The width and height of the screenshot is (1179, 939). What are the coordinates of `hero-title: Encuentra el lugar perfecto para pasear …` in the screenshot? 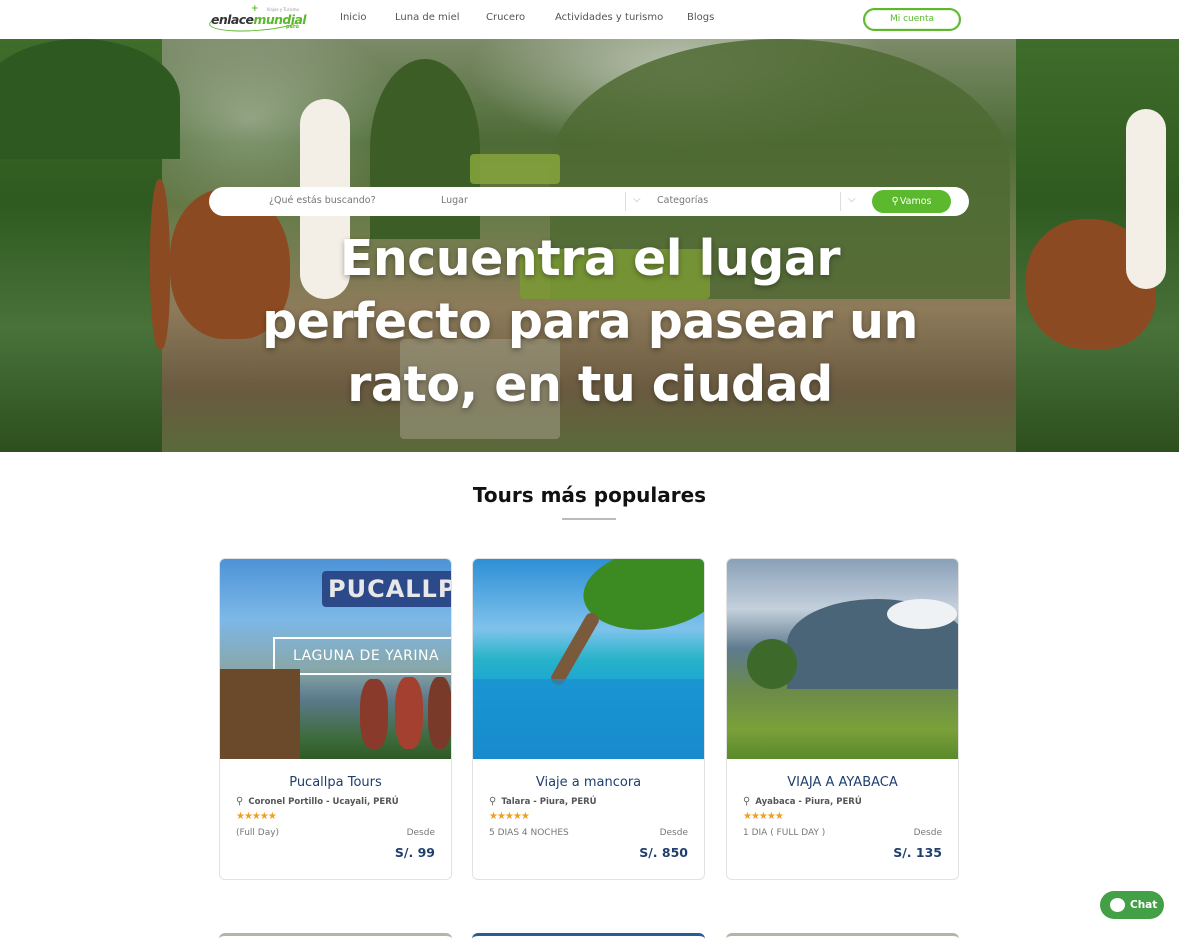 It's located at (590, 321).